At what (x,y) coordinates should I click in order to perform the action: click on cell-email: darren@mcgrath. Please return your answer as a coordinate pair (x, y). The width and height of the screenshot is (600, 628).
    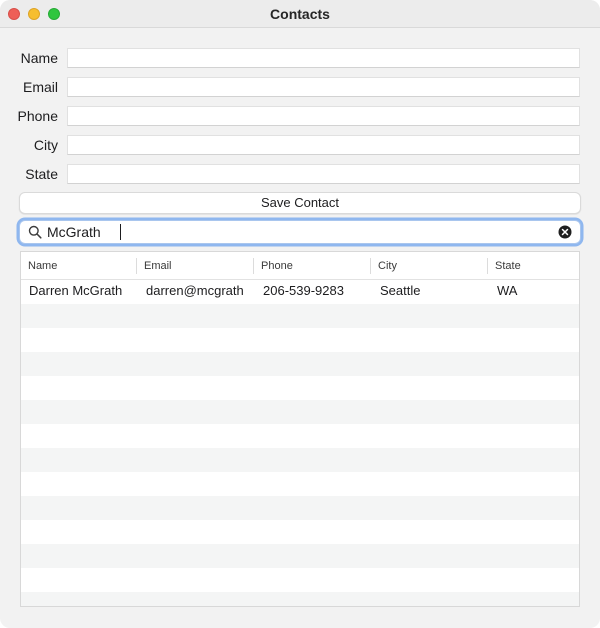
    Looking at the image, I should click on (195, 290).